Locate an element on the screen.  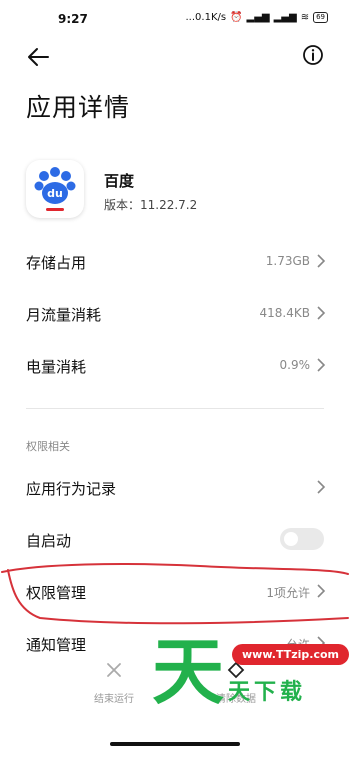
close-icon is located at coordinates (114, 670).